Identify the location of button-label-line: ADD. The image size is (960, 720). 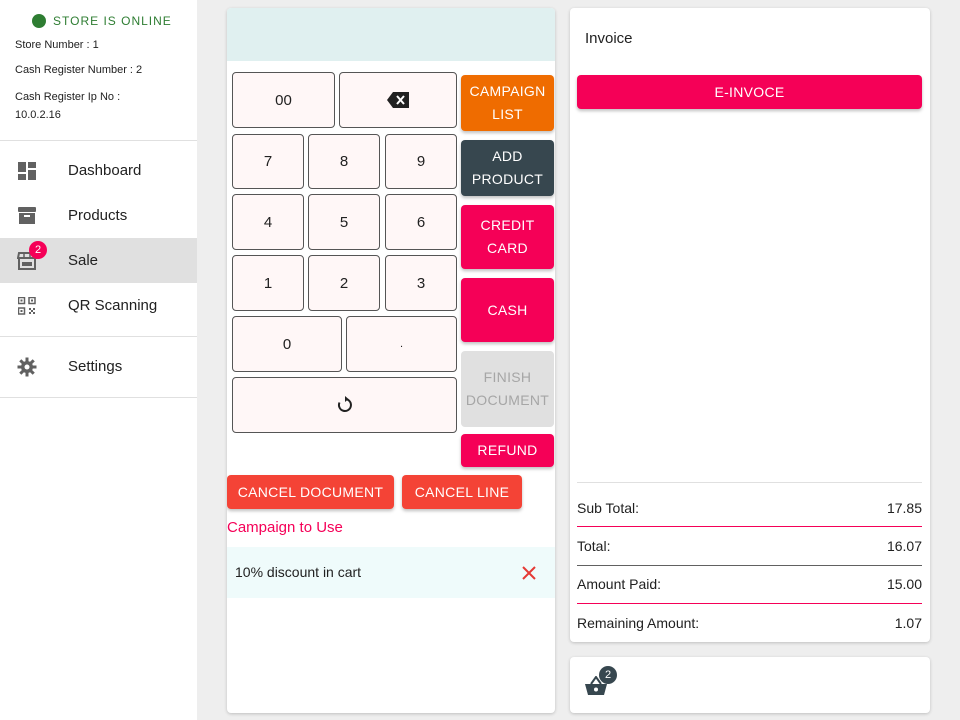
(507, 156).